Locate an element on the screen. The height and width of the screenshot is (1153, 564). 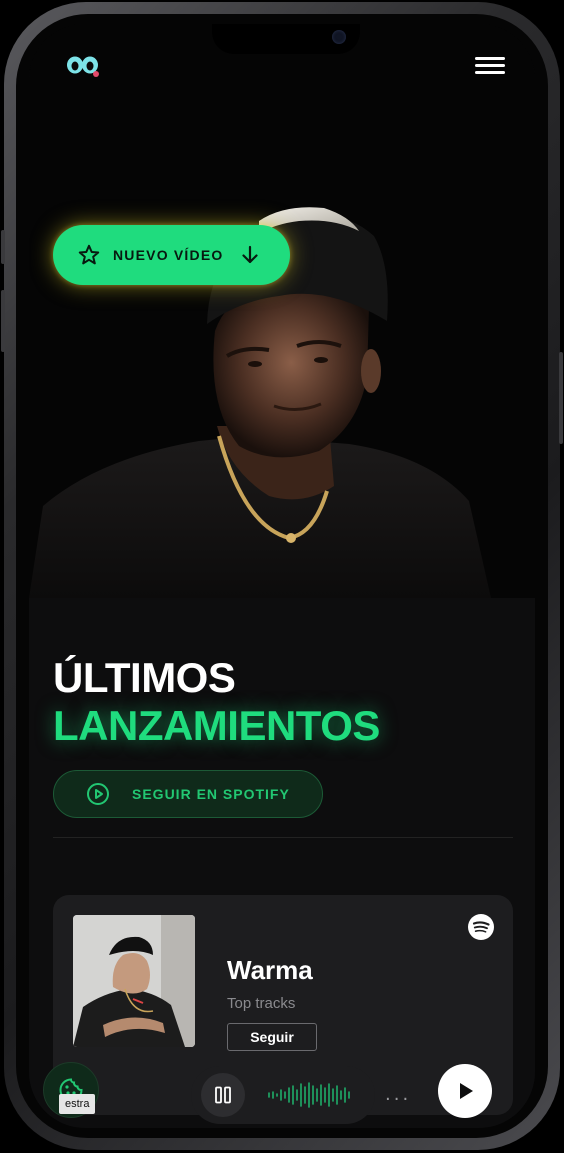
follow-spotify-label: SEGUIR EN SPOTIFY is located at coordinates (211, 794).